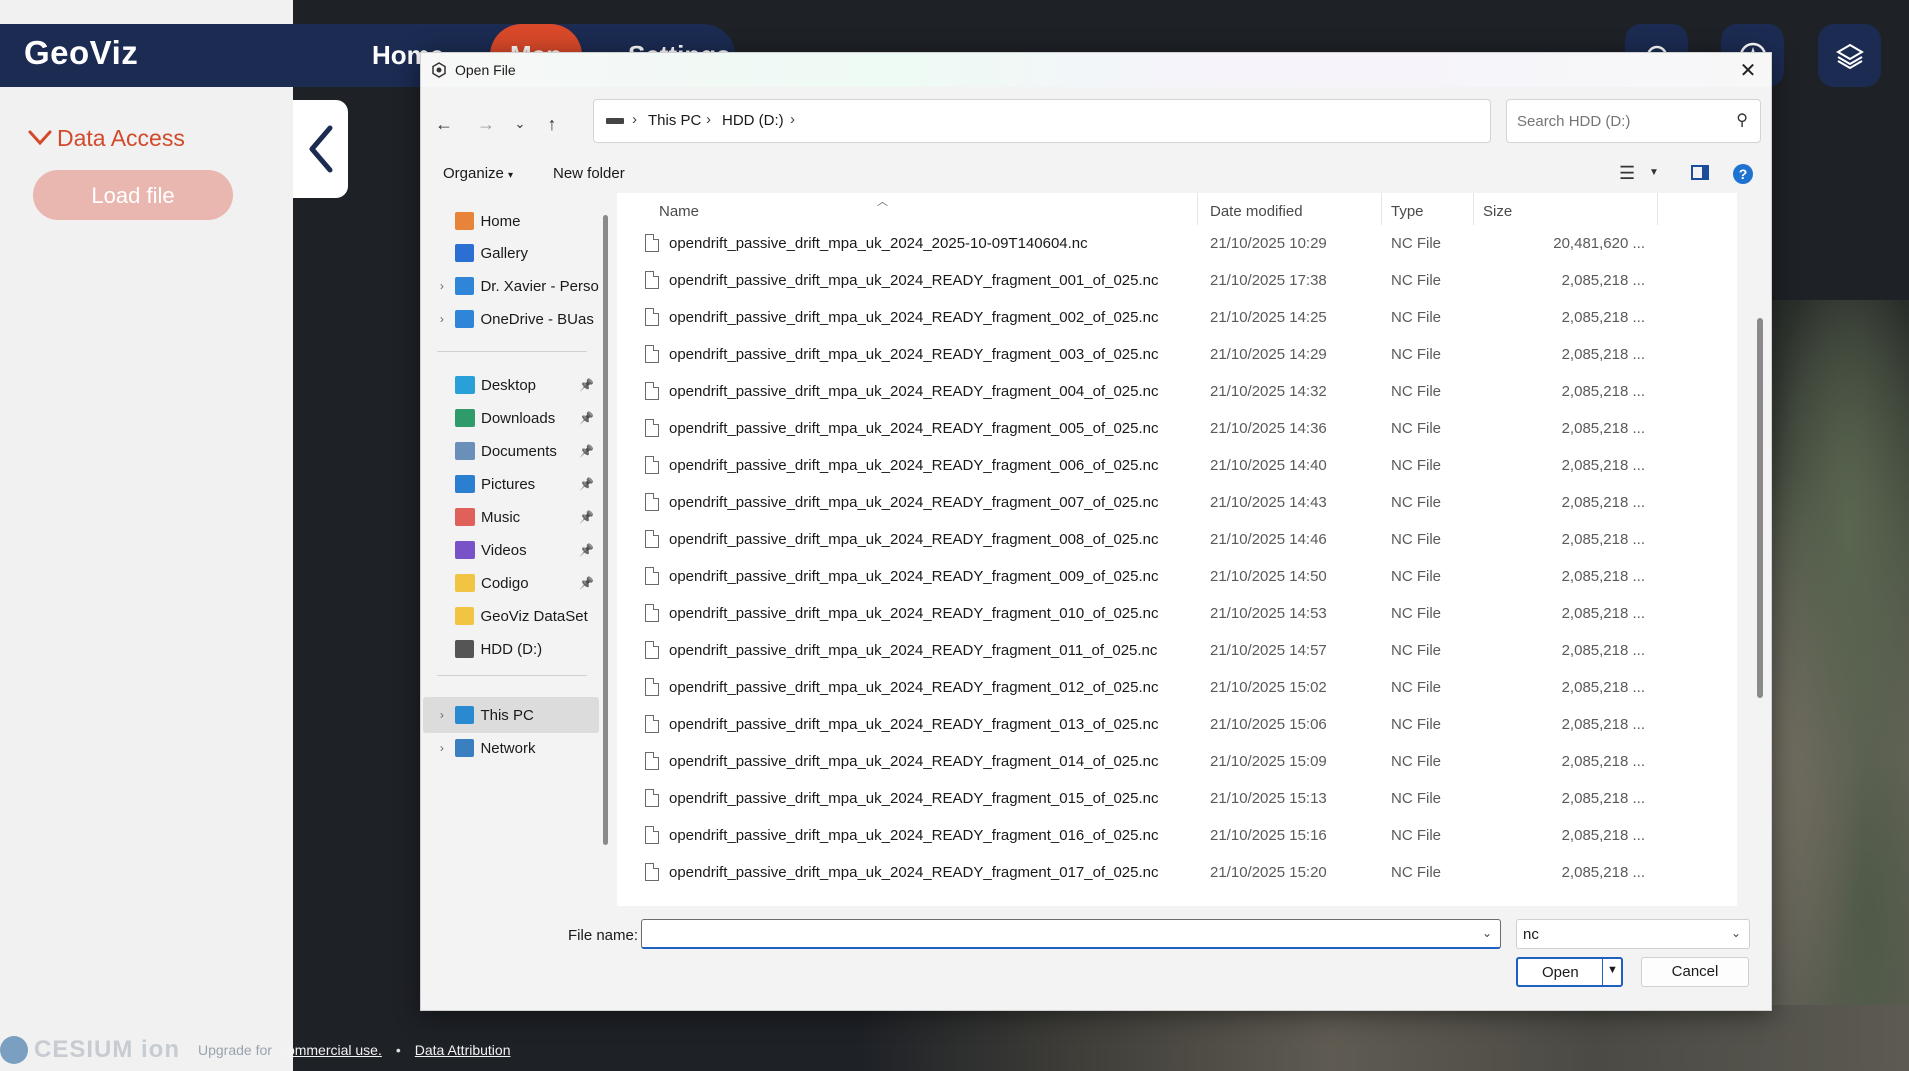 This screenshot has width=1909, height=1071. I want to click on search-box: ⚲, so click(1633, 121).